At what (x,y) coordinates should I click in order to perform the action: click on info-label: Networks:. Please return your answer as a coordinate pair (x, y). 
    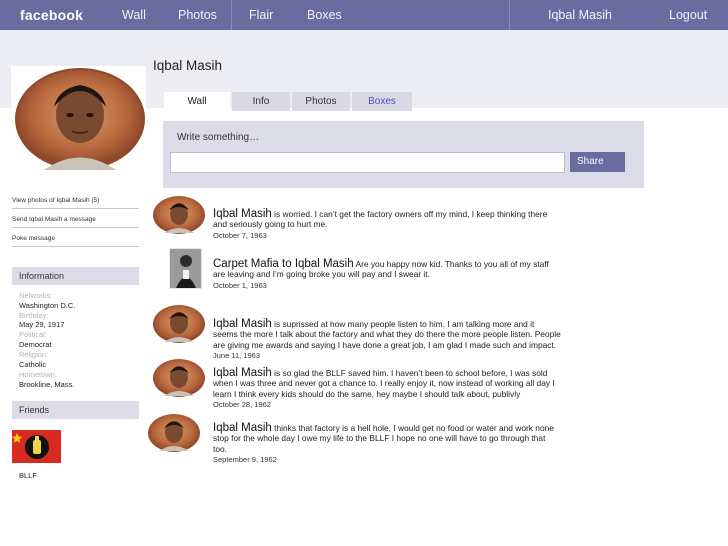
    Looking at the image, I should click on (36, 295).